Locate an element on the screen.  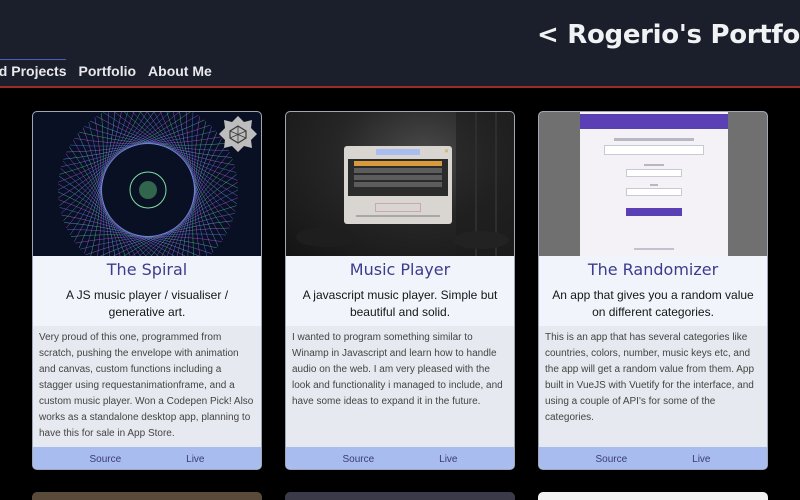
main-nav: ed Projects Portfolio About Me is located at coordinates (106, 71).